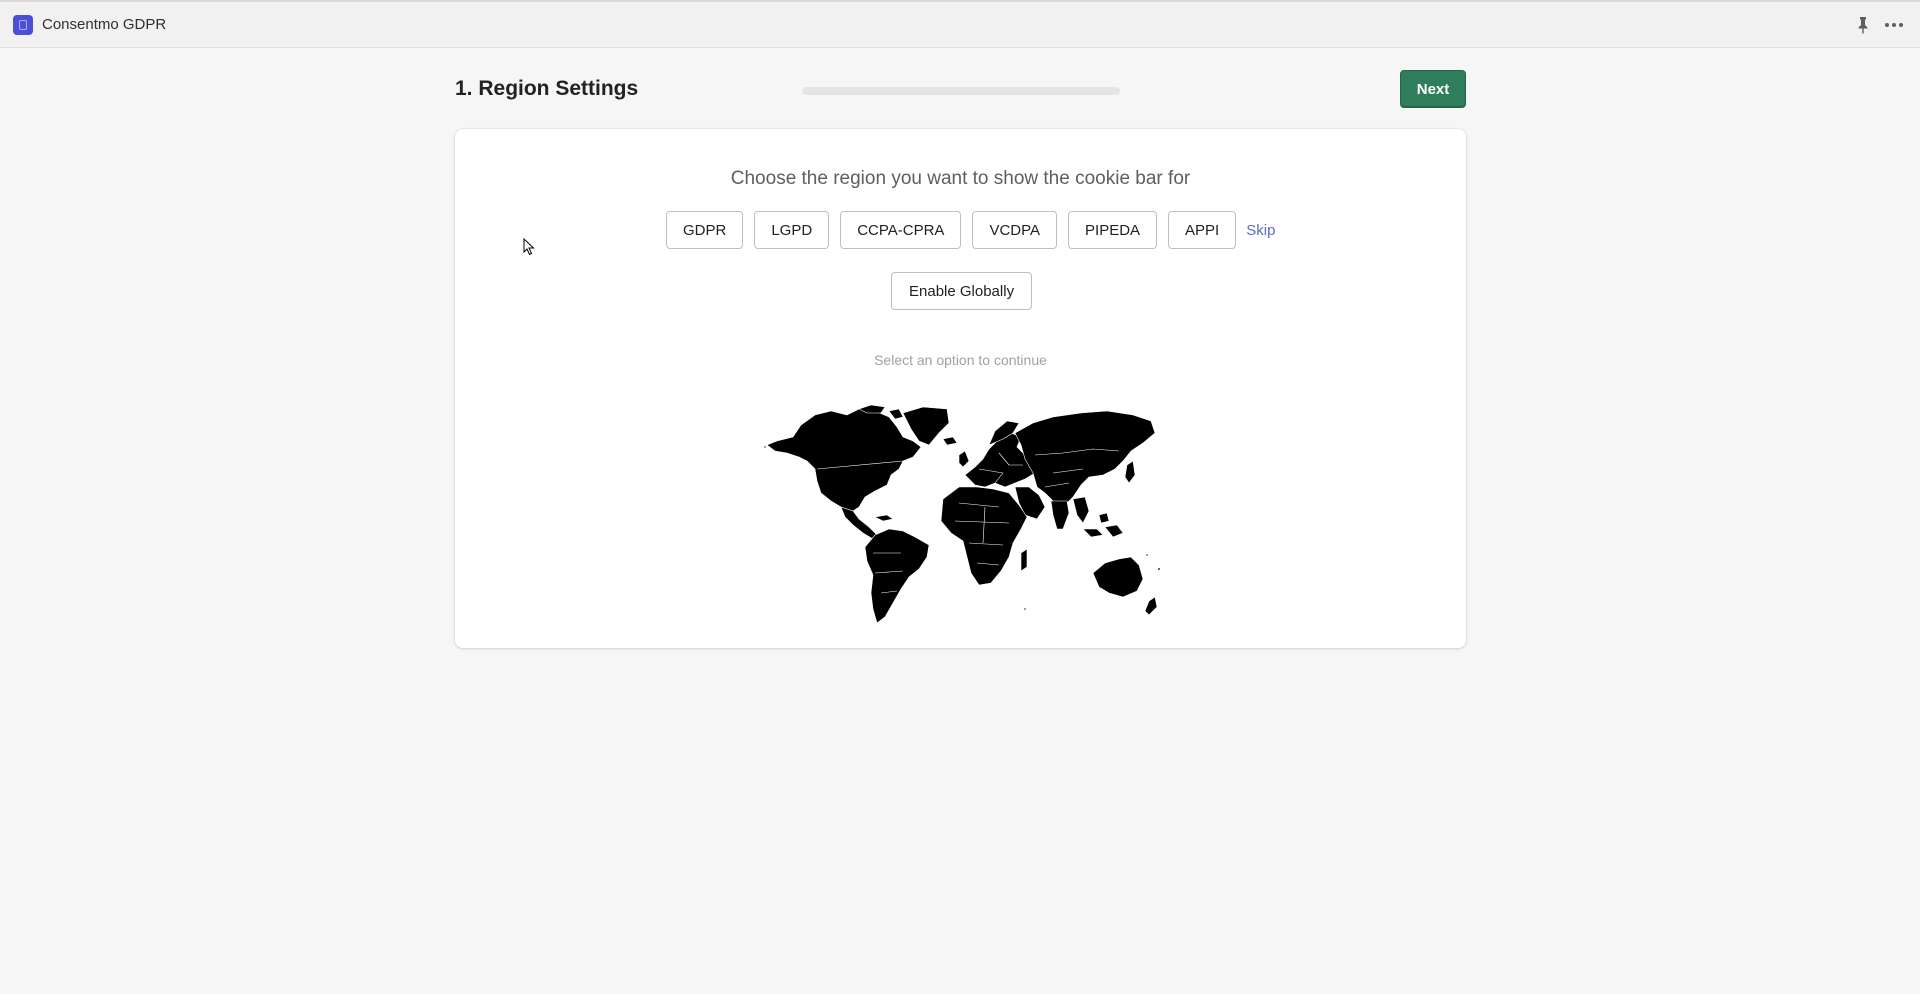 The image size is (1920, 994). I want to click on select-option-hint: Select an option to continue, so click(960, 360).